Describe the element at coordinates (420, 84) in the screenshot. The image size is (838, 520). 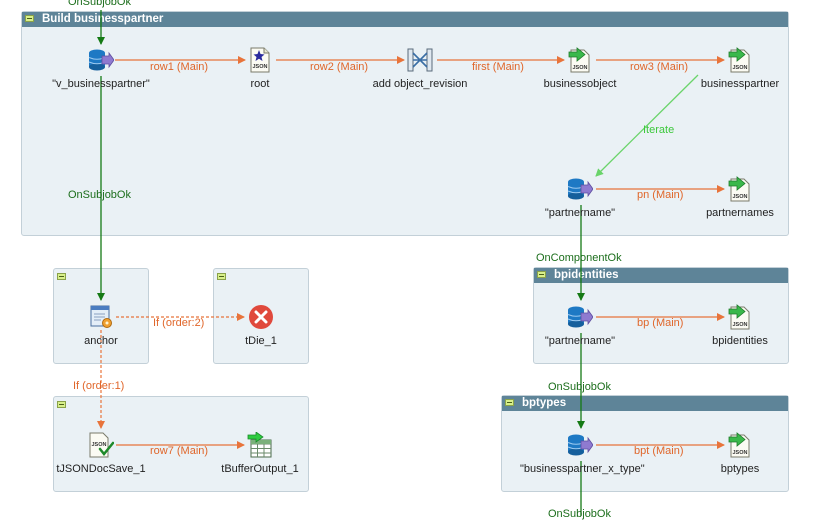
I see `component-label: add object_revision` at that location.